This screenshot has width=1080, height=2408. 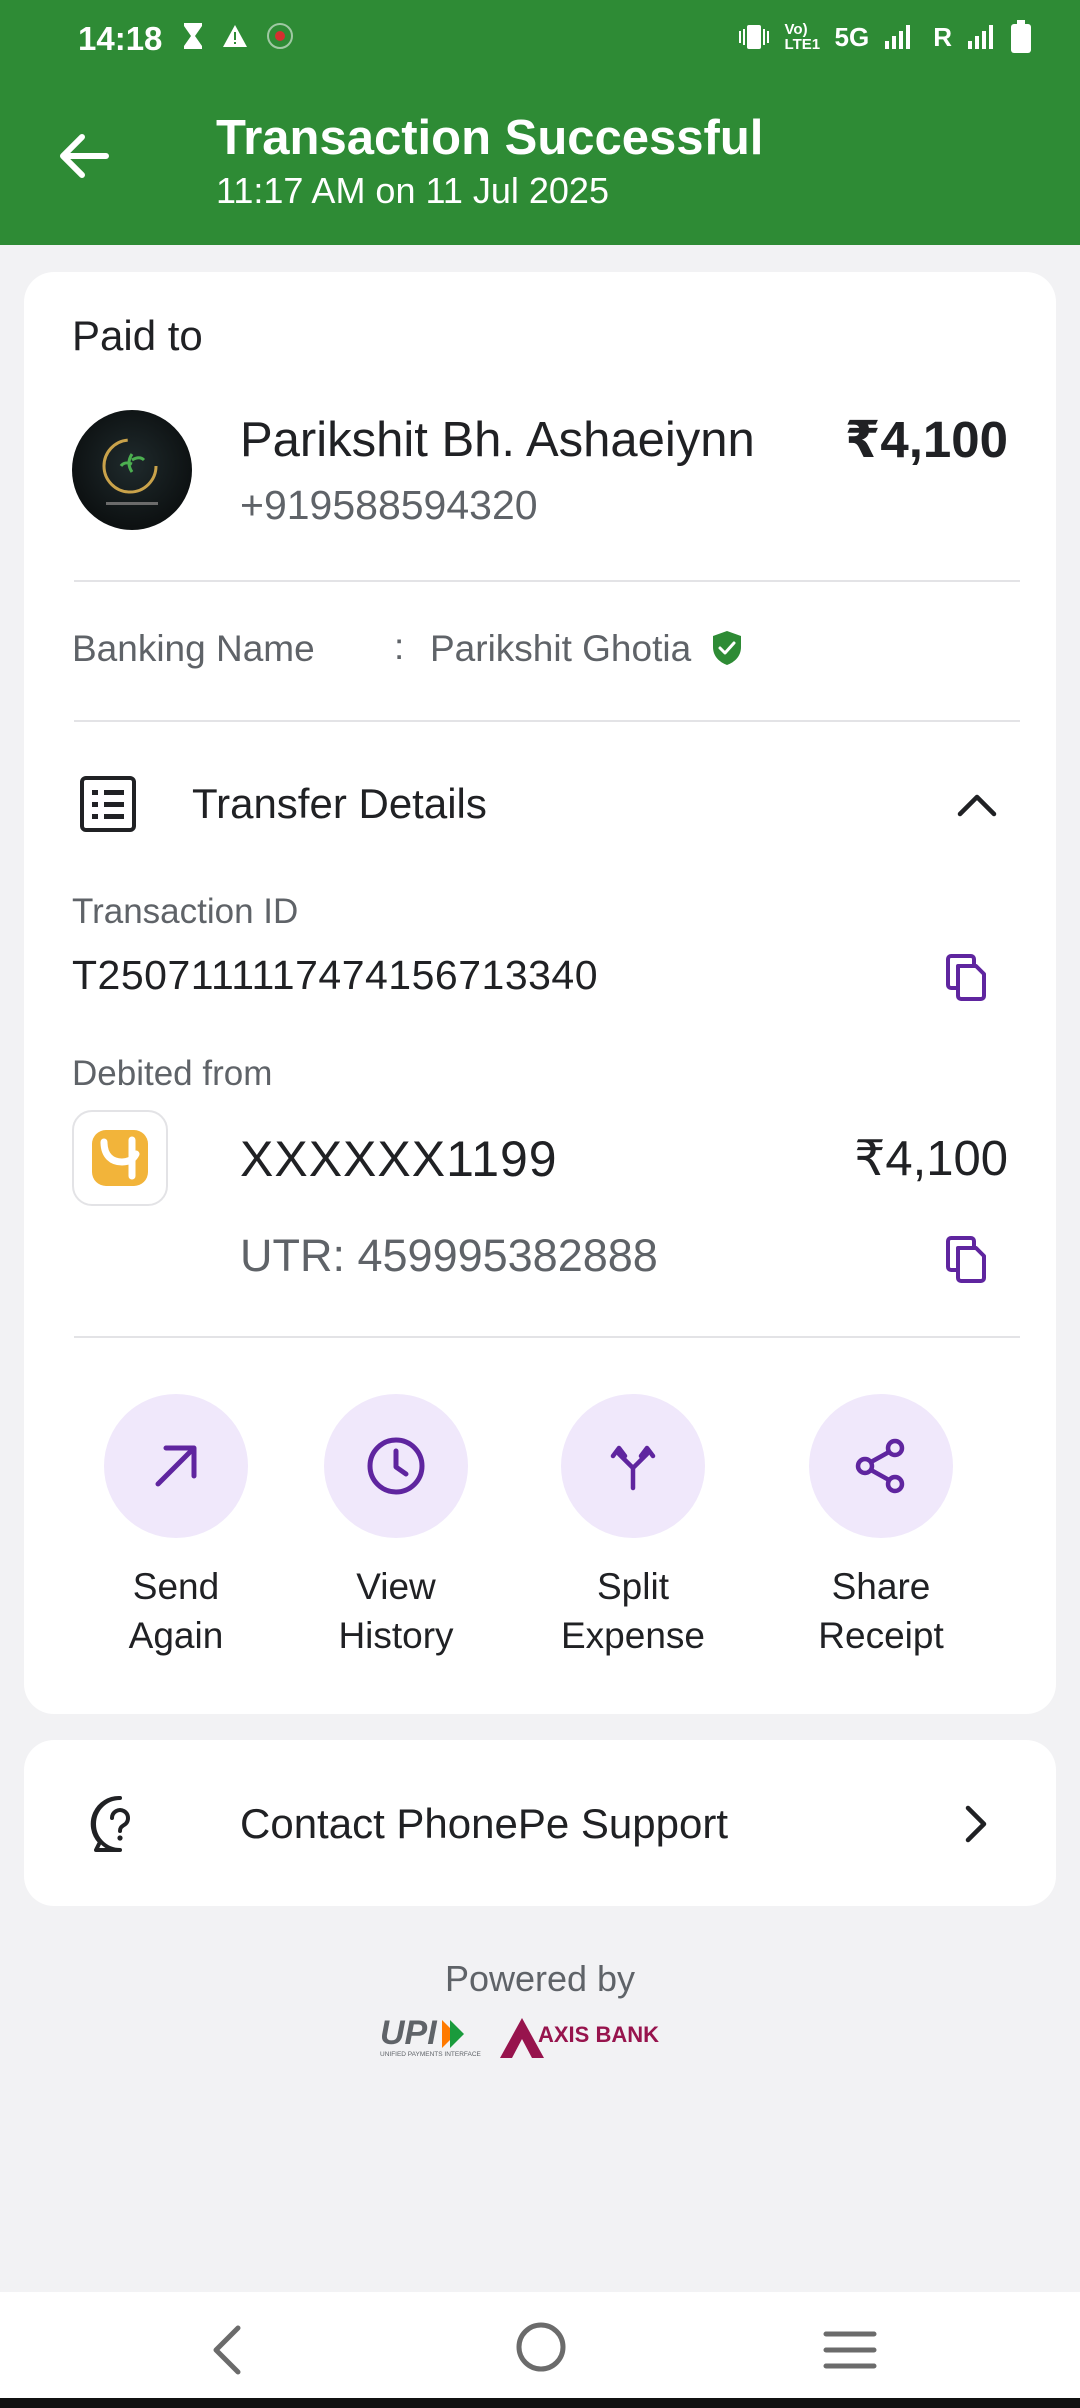 What do you see at coordinates (598, 2034) in the screenshot?
I see `axis-bank-logo-text: AXIS BANK` at bounding box center [598, 2034].